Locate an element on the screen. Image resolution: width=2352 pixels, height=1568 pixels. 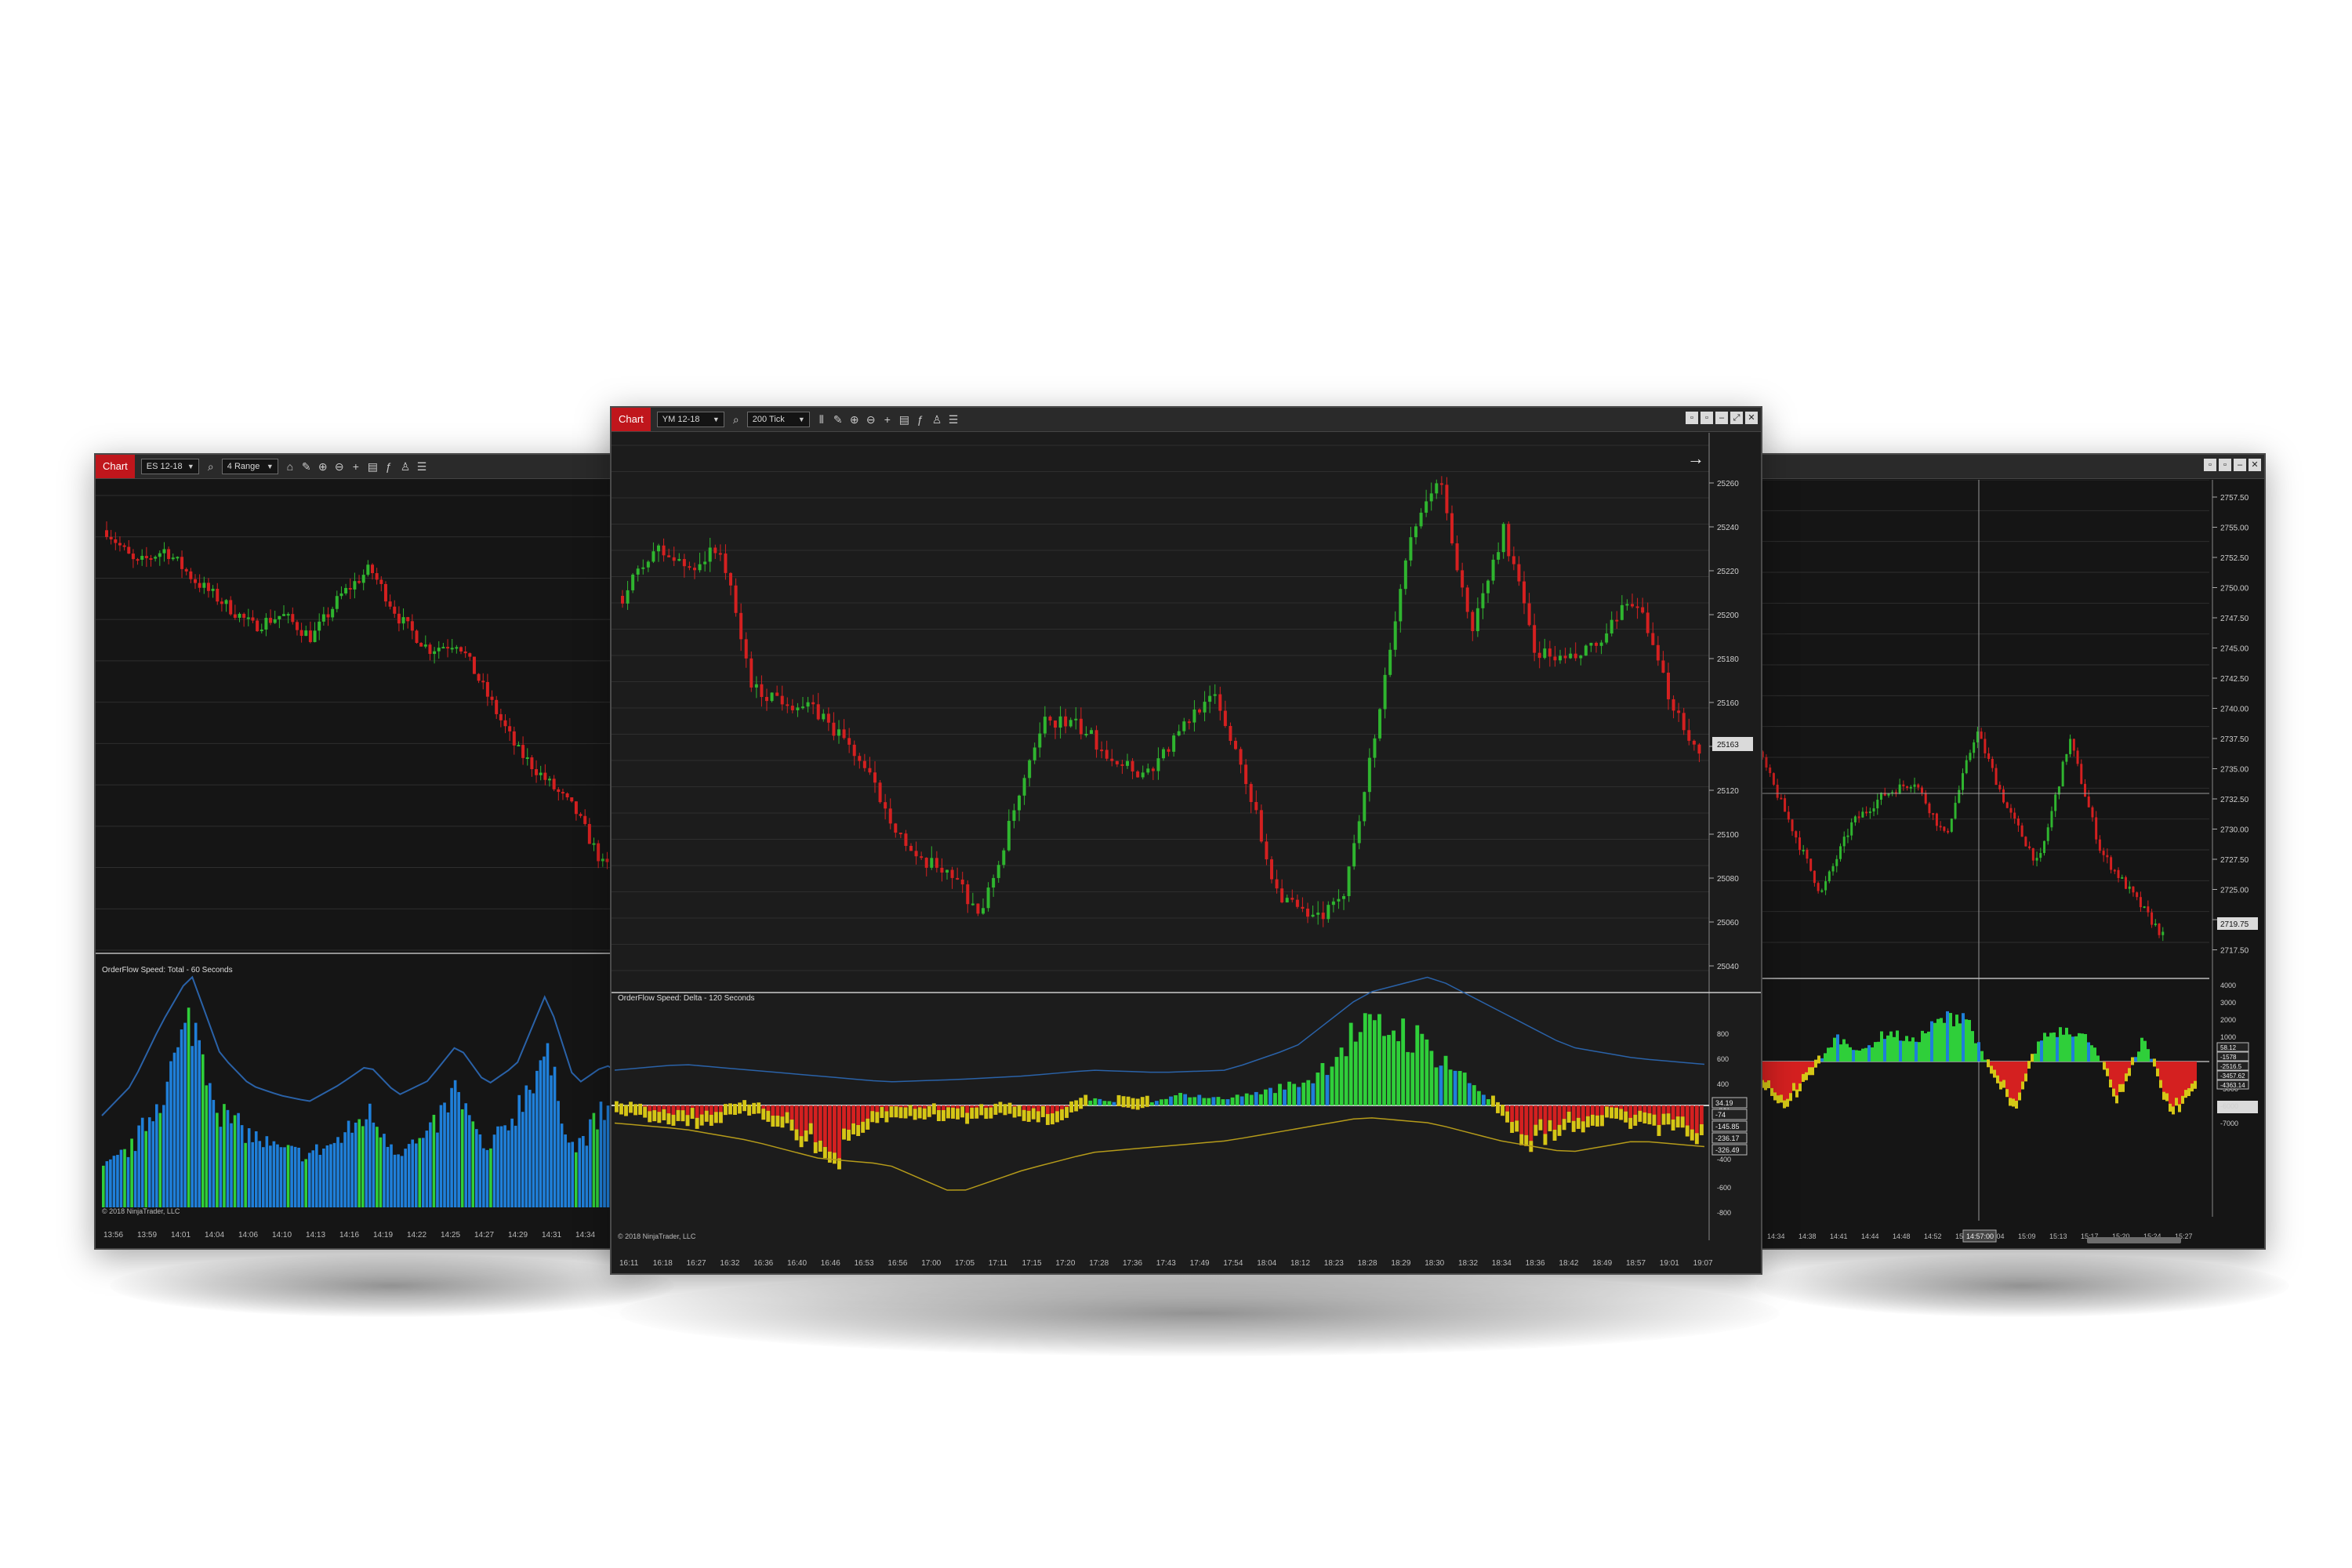
horizontal-scrollbar is located at coordinates (2134, 1240).